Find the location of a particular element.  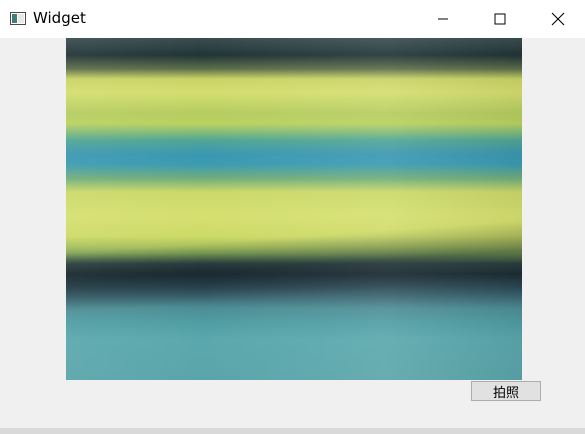

minimize-button is located at coordinates (443, 19).